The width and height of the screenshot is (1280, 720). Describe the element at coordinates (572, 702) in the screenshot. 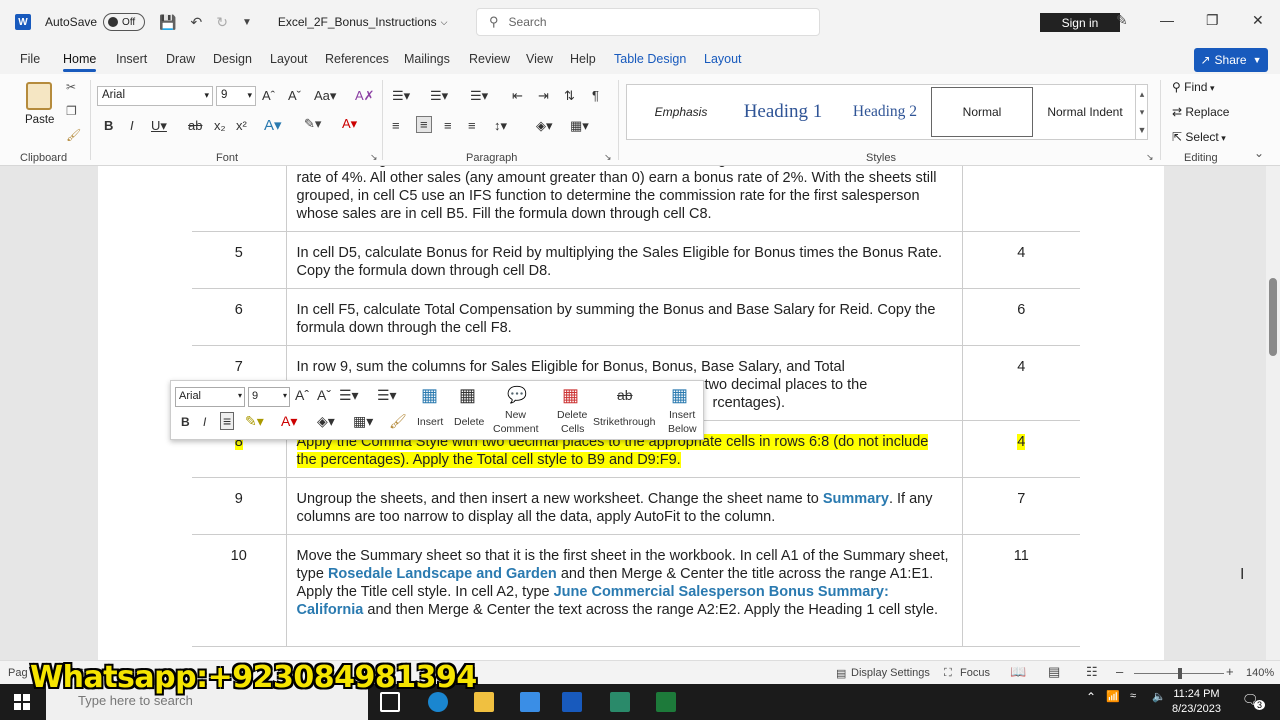

I see `word-taskbar-icon` at that location.